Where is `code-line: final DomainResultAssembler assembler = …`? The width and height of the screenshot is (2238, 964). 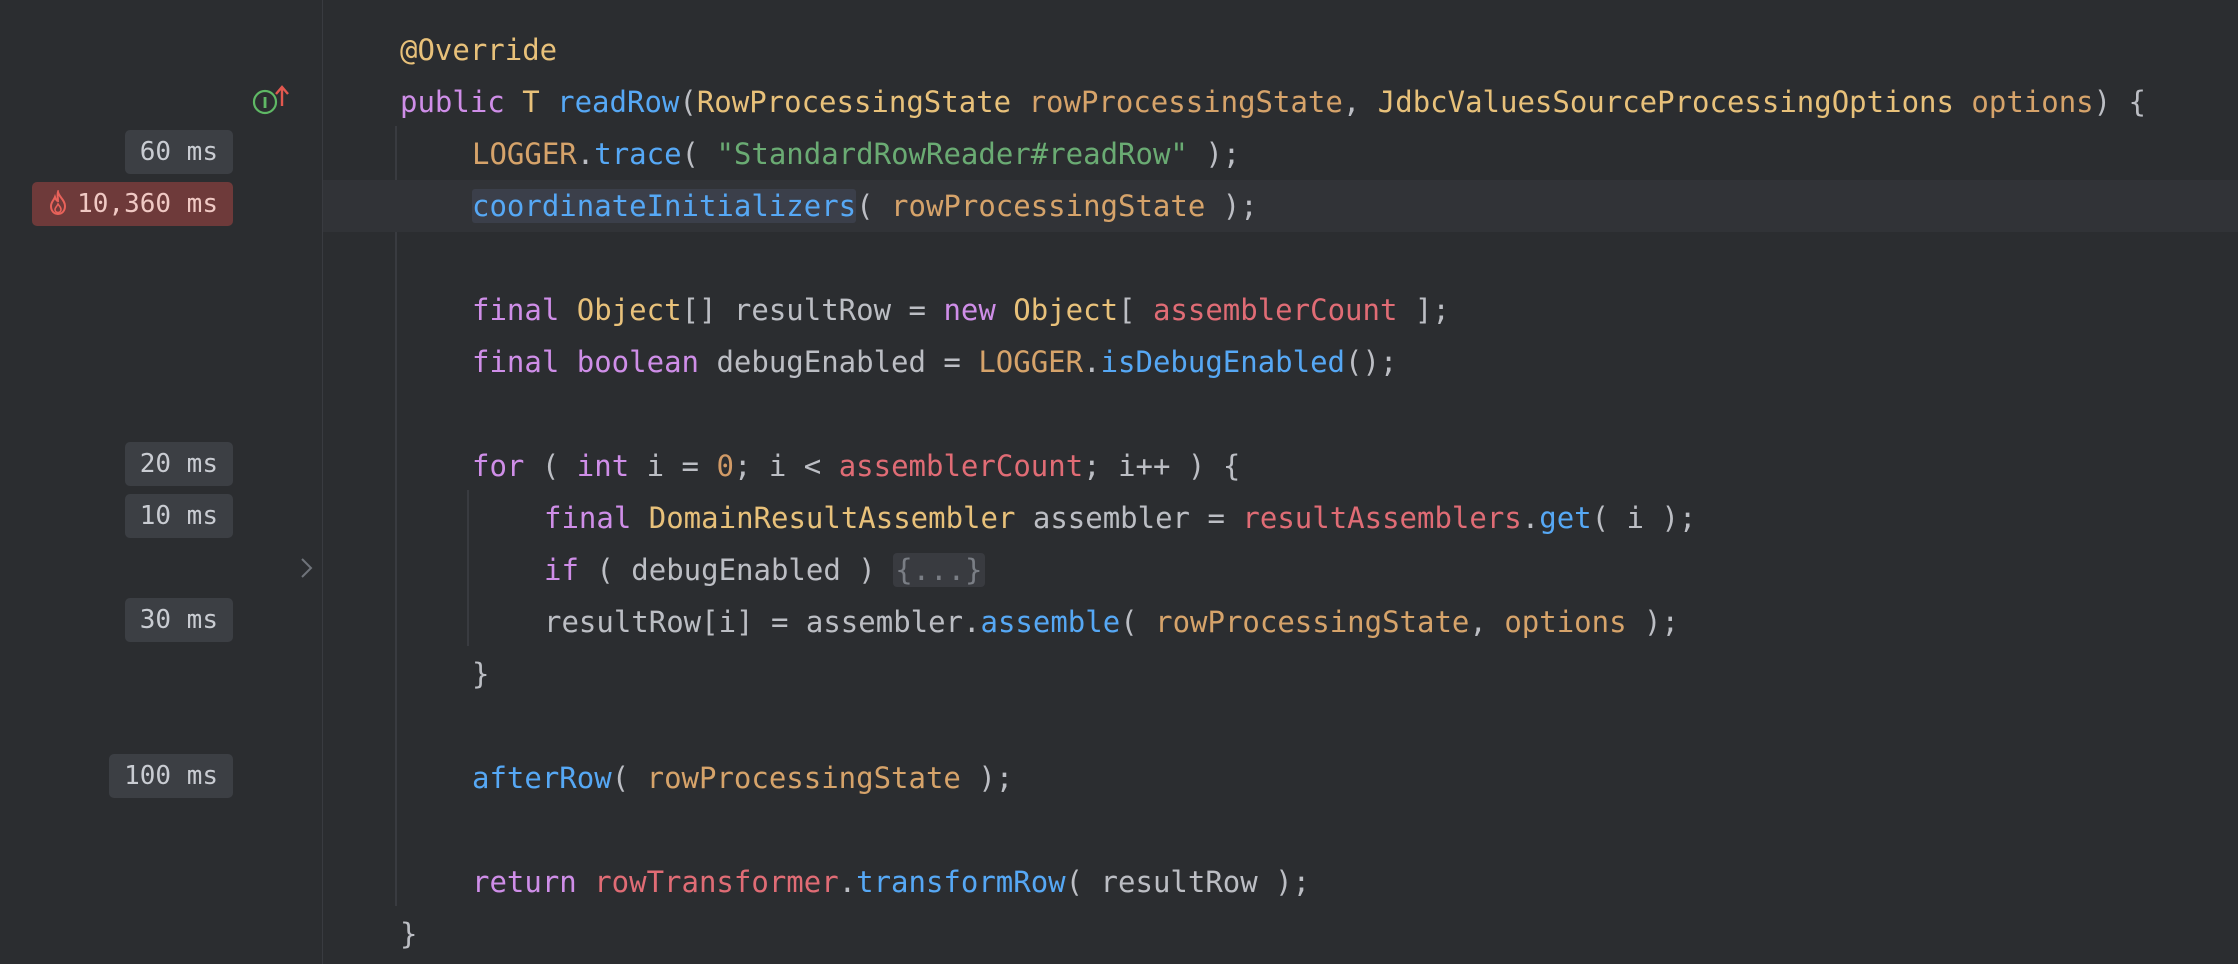 code-line: final DomainResultAssembler assembler = … is located at coordinates (1280, 518).